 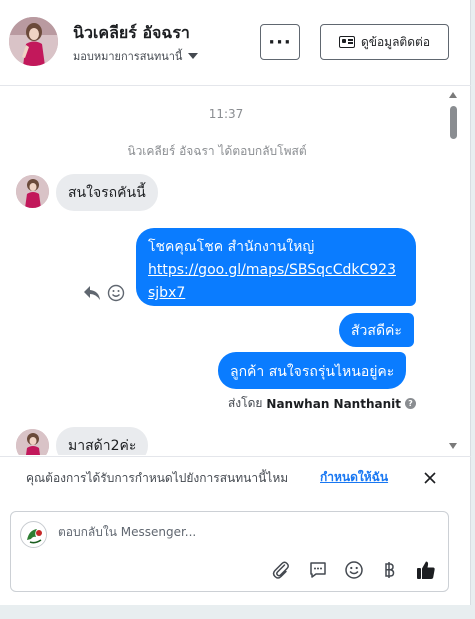 I want to click on scrollbar-thumb, so click(x=453, y=122).